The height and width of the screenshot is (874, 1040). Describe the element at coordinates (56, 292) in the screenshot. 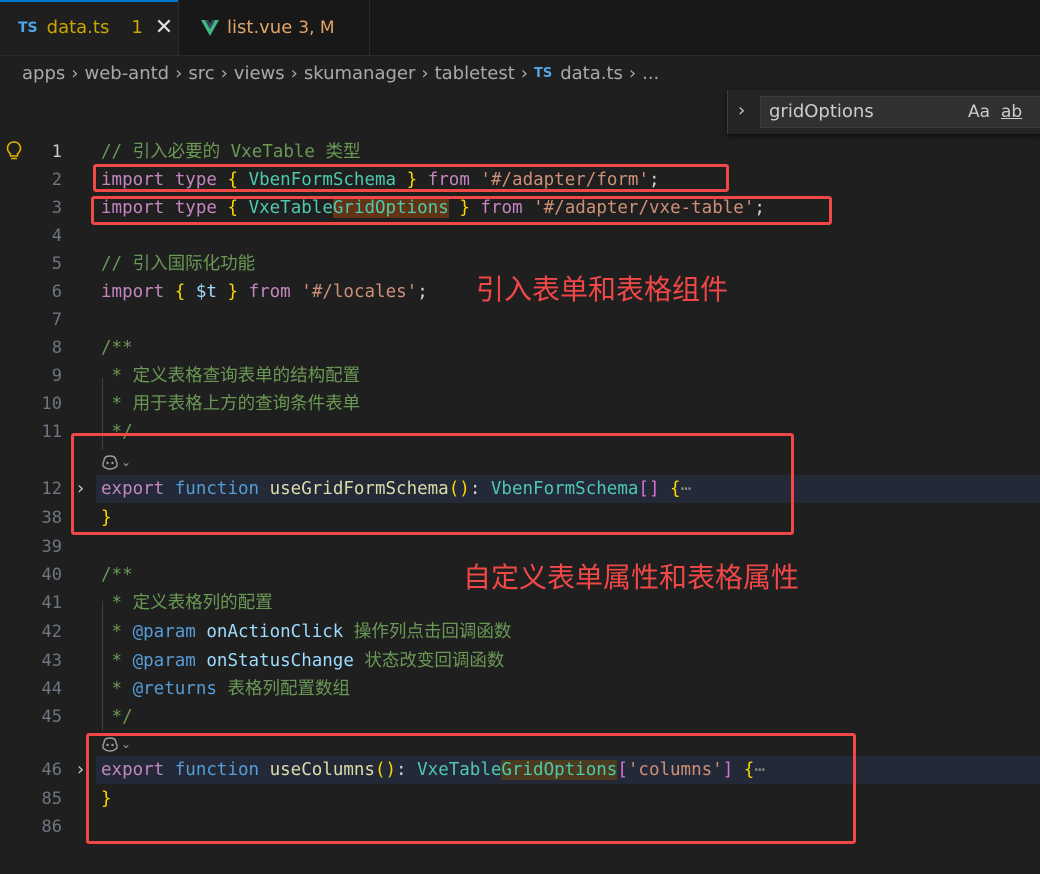

I see `line-number: 6` at that location.